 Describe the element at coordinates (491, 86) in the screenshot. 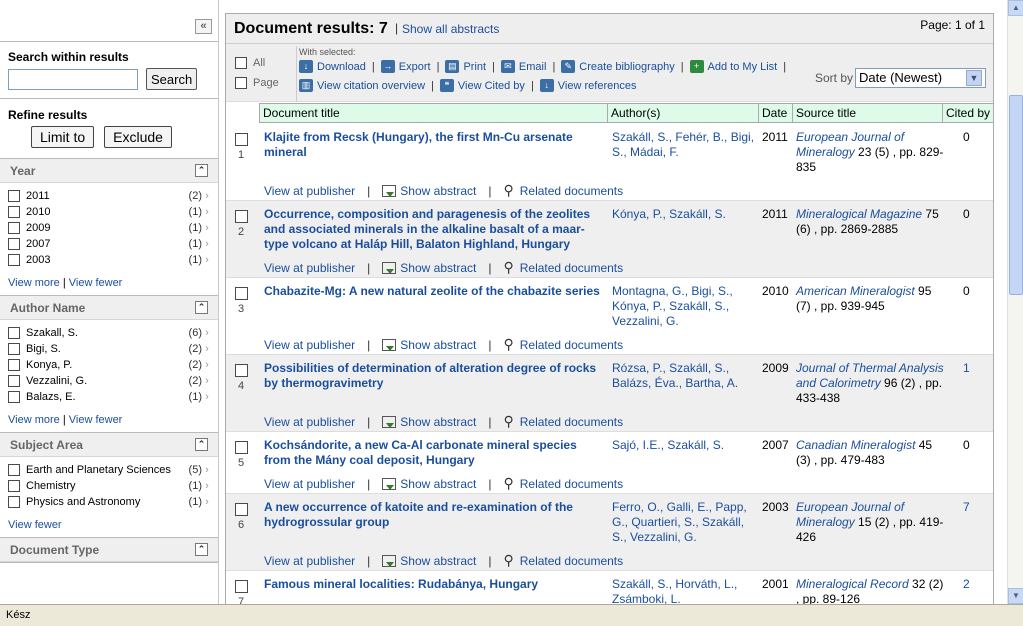

I see `view-cited-by-link: View Cited by` at that location.